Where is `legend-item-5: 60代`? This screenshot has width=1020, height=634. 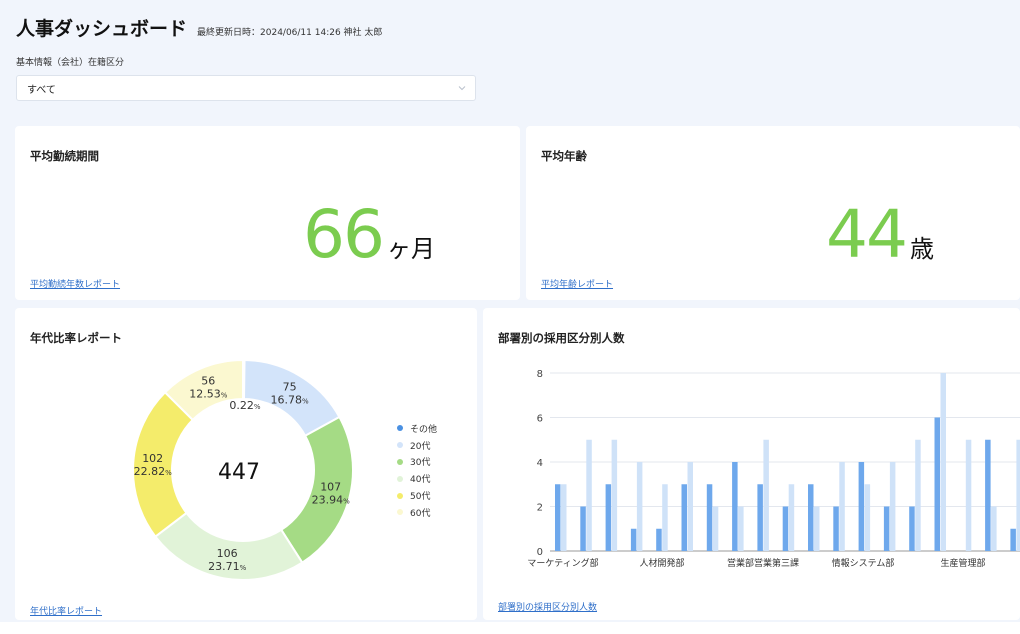
legend-item-5: 60代 is located at coordinates (417, 512).